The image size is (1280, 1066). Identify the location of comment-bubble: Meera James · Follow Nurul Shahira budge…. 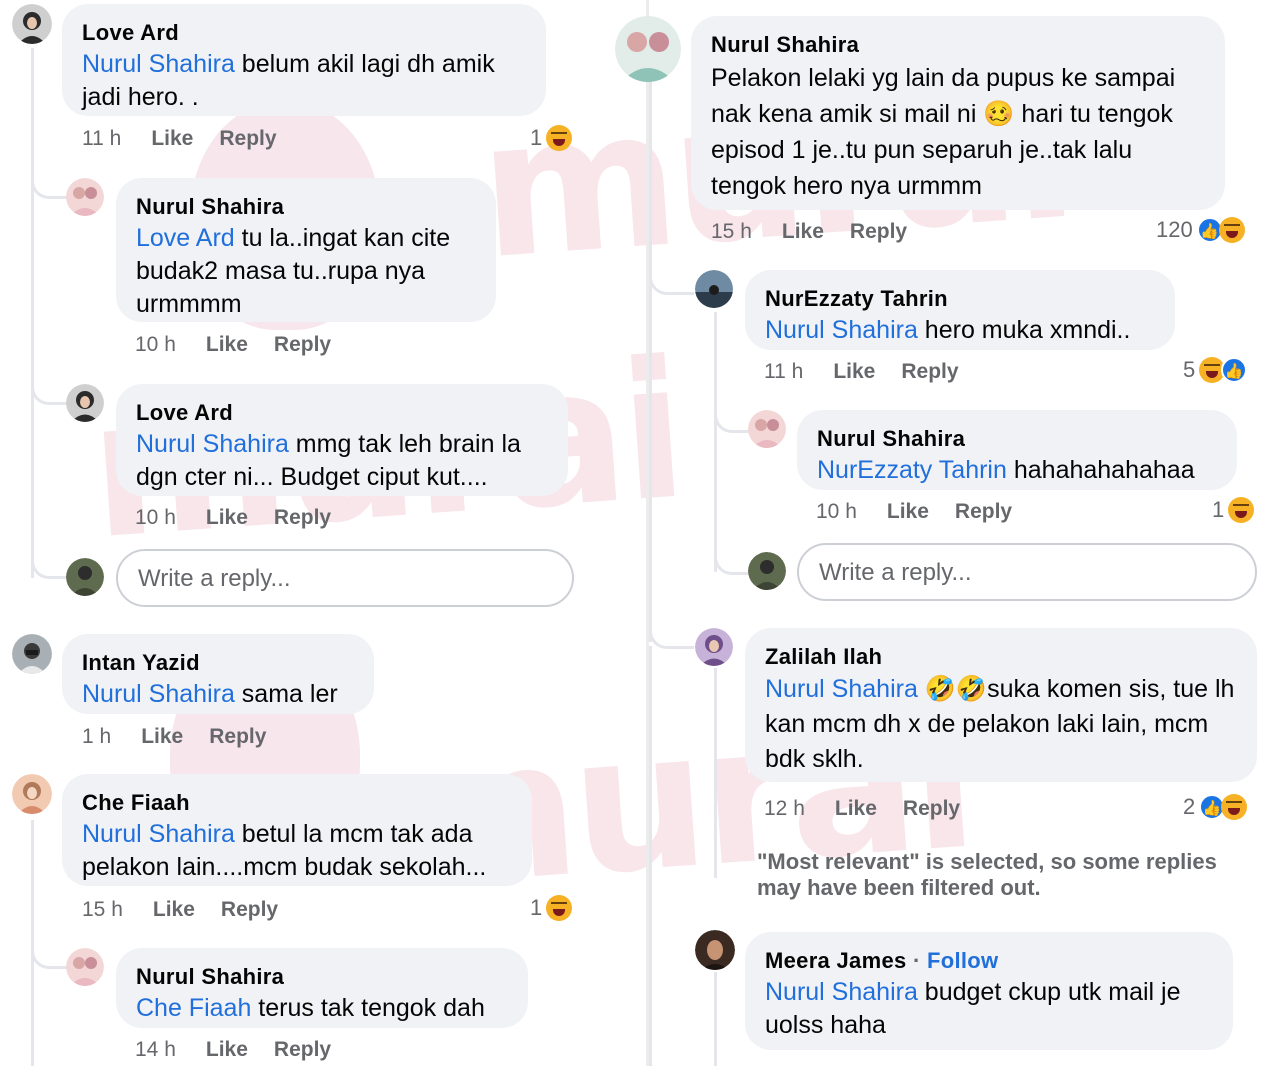
(989, 991).